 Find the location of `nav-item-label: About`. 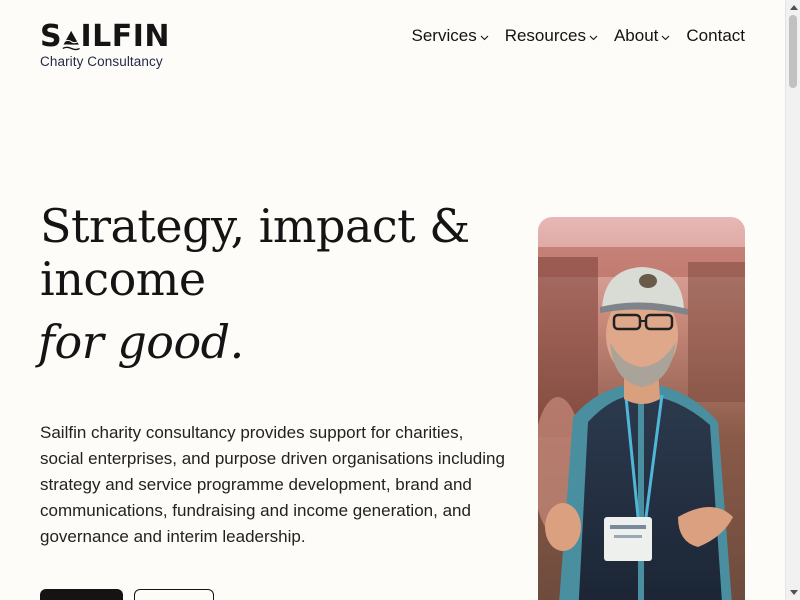

nav-item-label: About is located at coordinates (636, 35).